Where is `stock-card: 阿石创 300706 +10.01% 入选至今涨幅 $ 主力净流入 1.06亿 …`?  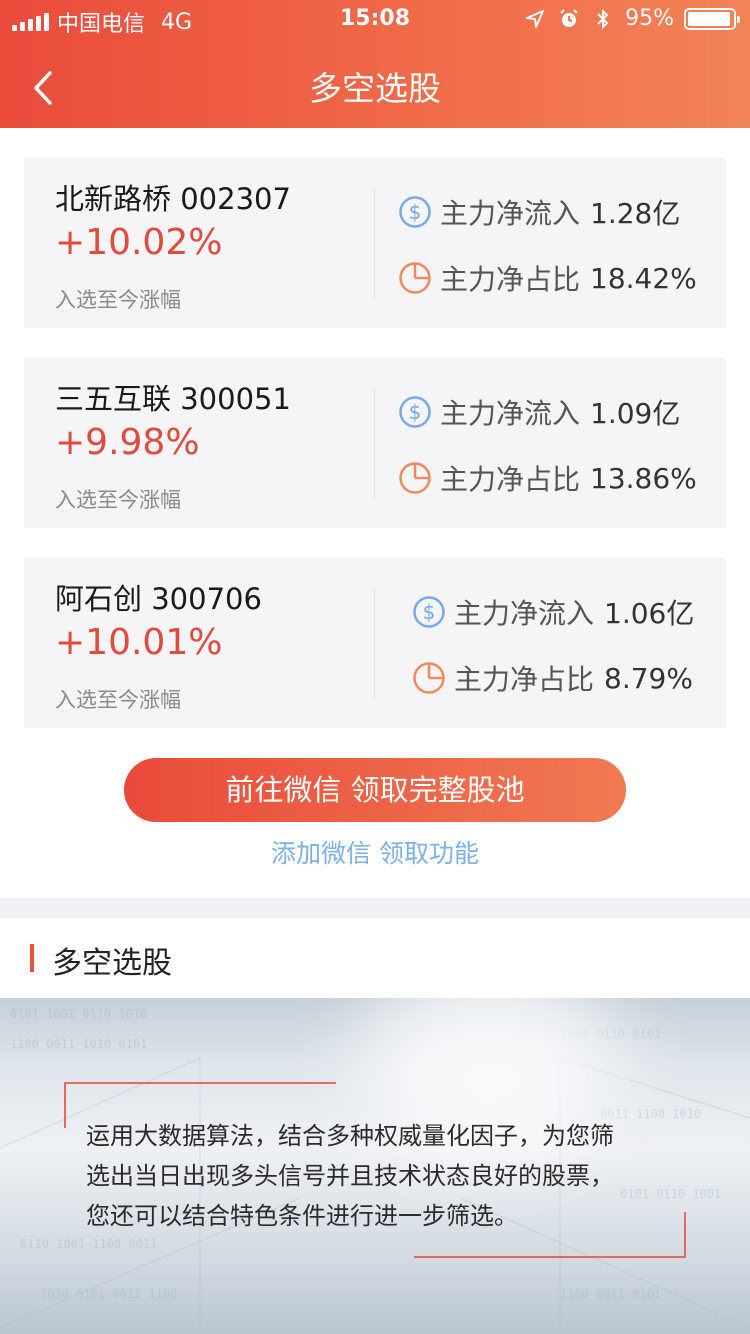
stock-card: 阿石创 300706 +10.01% 入选至今涨幅 $ 主力净流入 1.06亿 … is located at coordinates (375, 643).